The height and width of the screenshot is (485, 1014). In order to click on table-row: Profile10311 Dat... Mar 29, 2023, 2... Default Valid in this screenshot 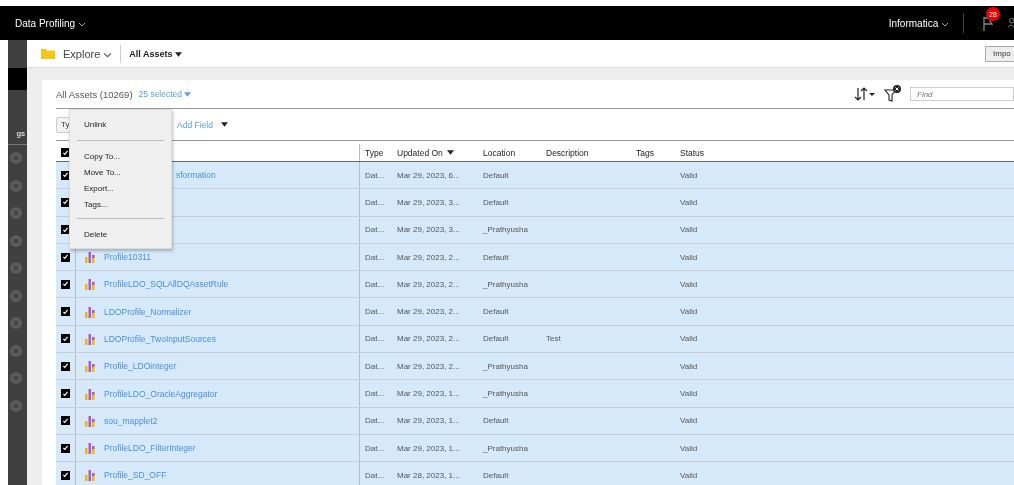, I will do `click(535, 257)`.